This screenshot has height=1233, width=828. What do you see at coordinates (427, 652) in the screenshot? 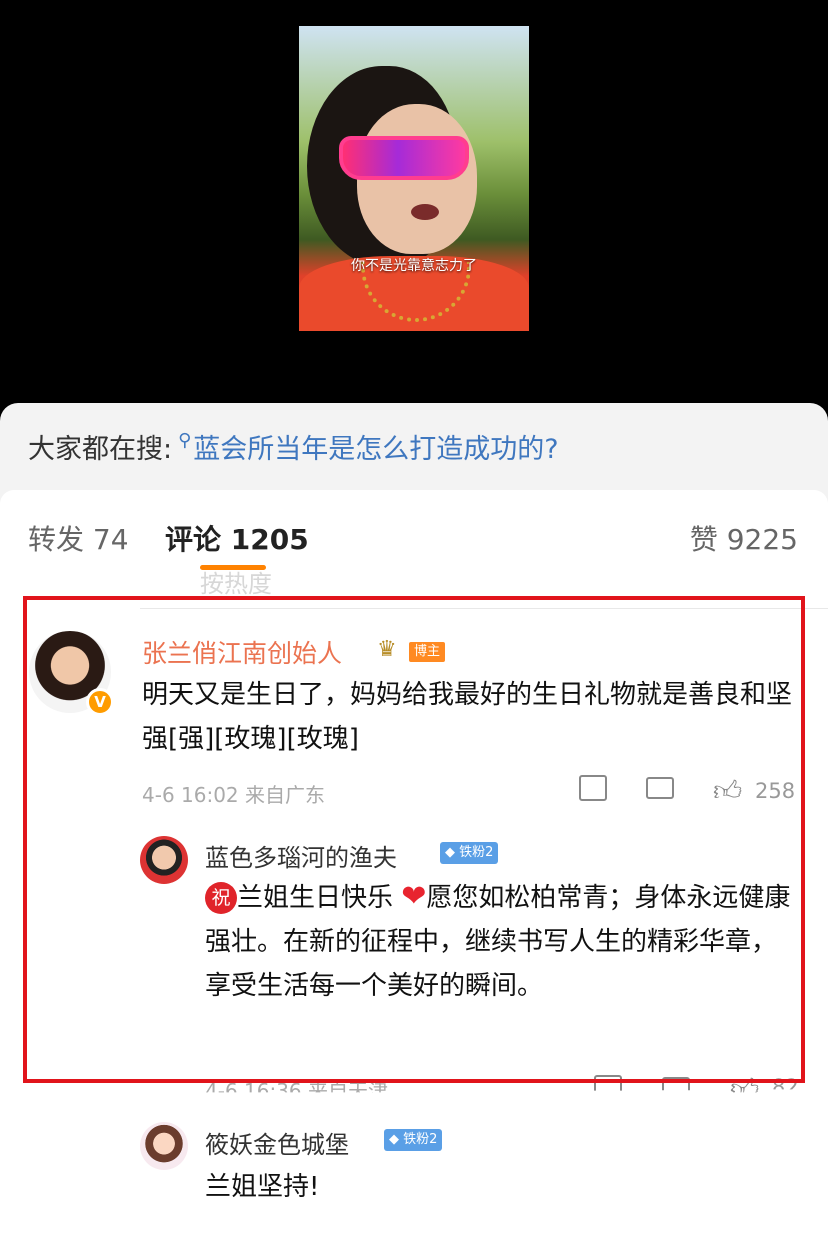
I see `blogger-badge: 博主` at bounding box center [427, 652].